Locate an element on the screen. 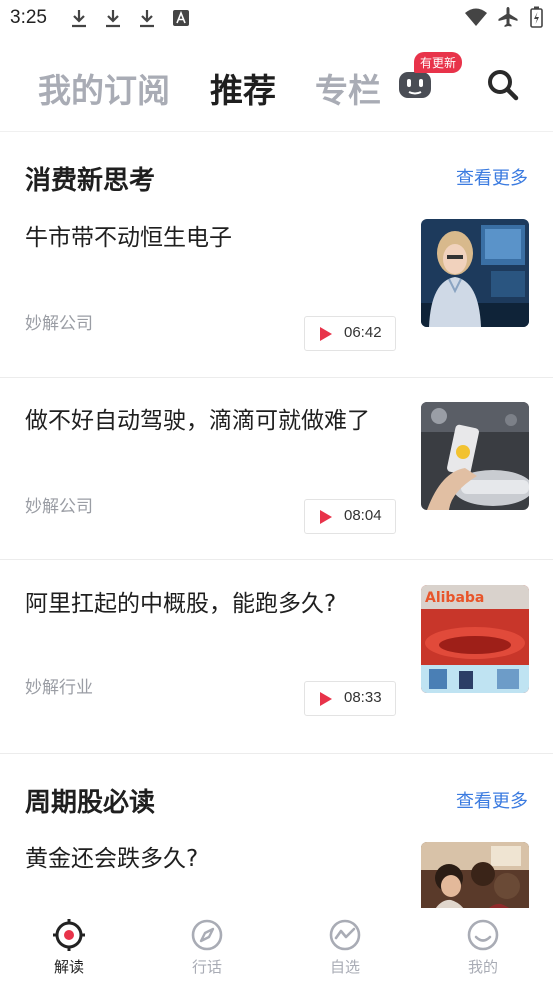  search-icon is located at coordinates (503, 85).